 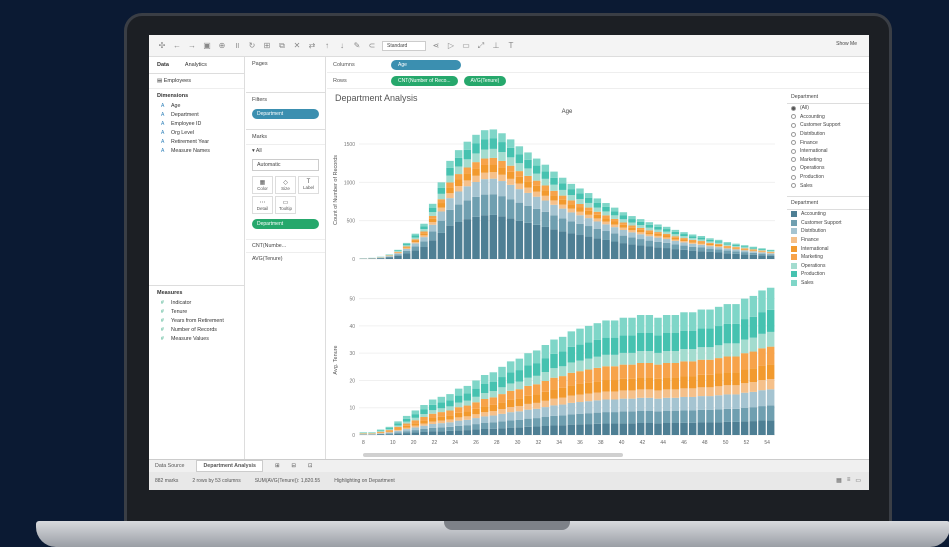 I want to click on color-legend-item: Operations, so click(x=828, y=266).